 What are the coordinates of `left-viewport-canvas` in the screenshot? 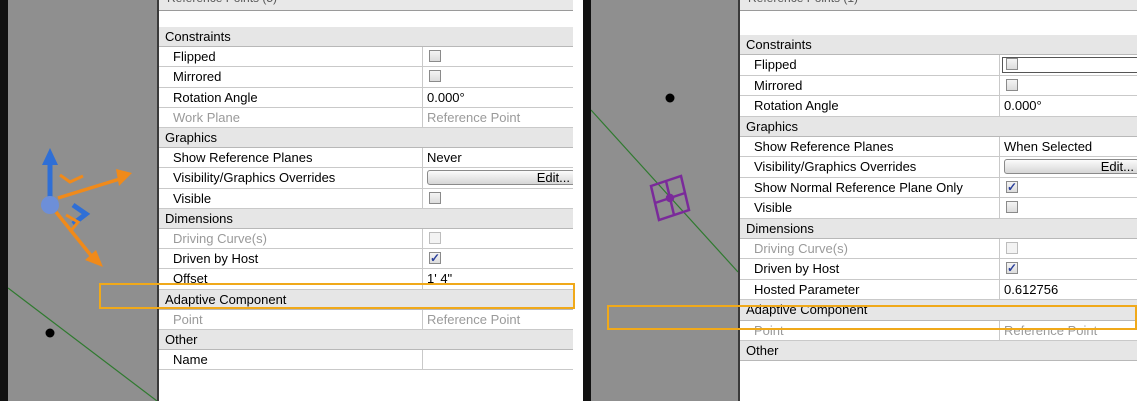 It's located at (82, 274).